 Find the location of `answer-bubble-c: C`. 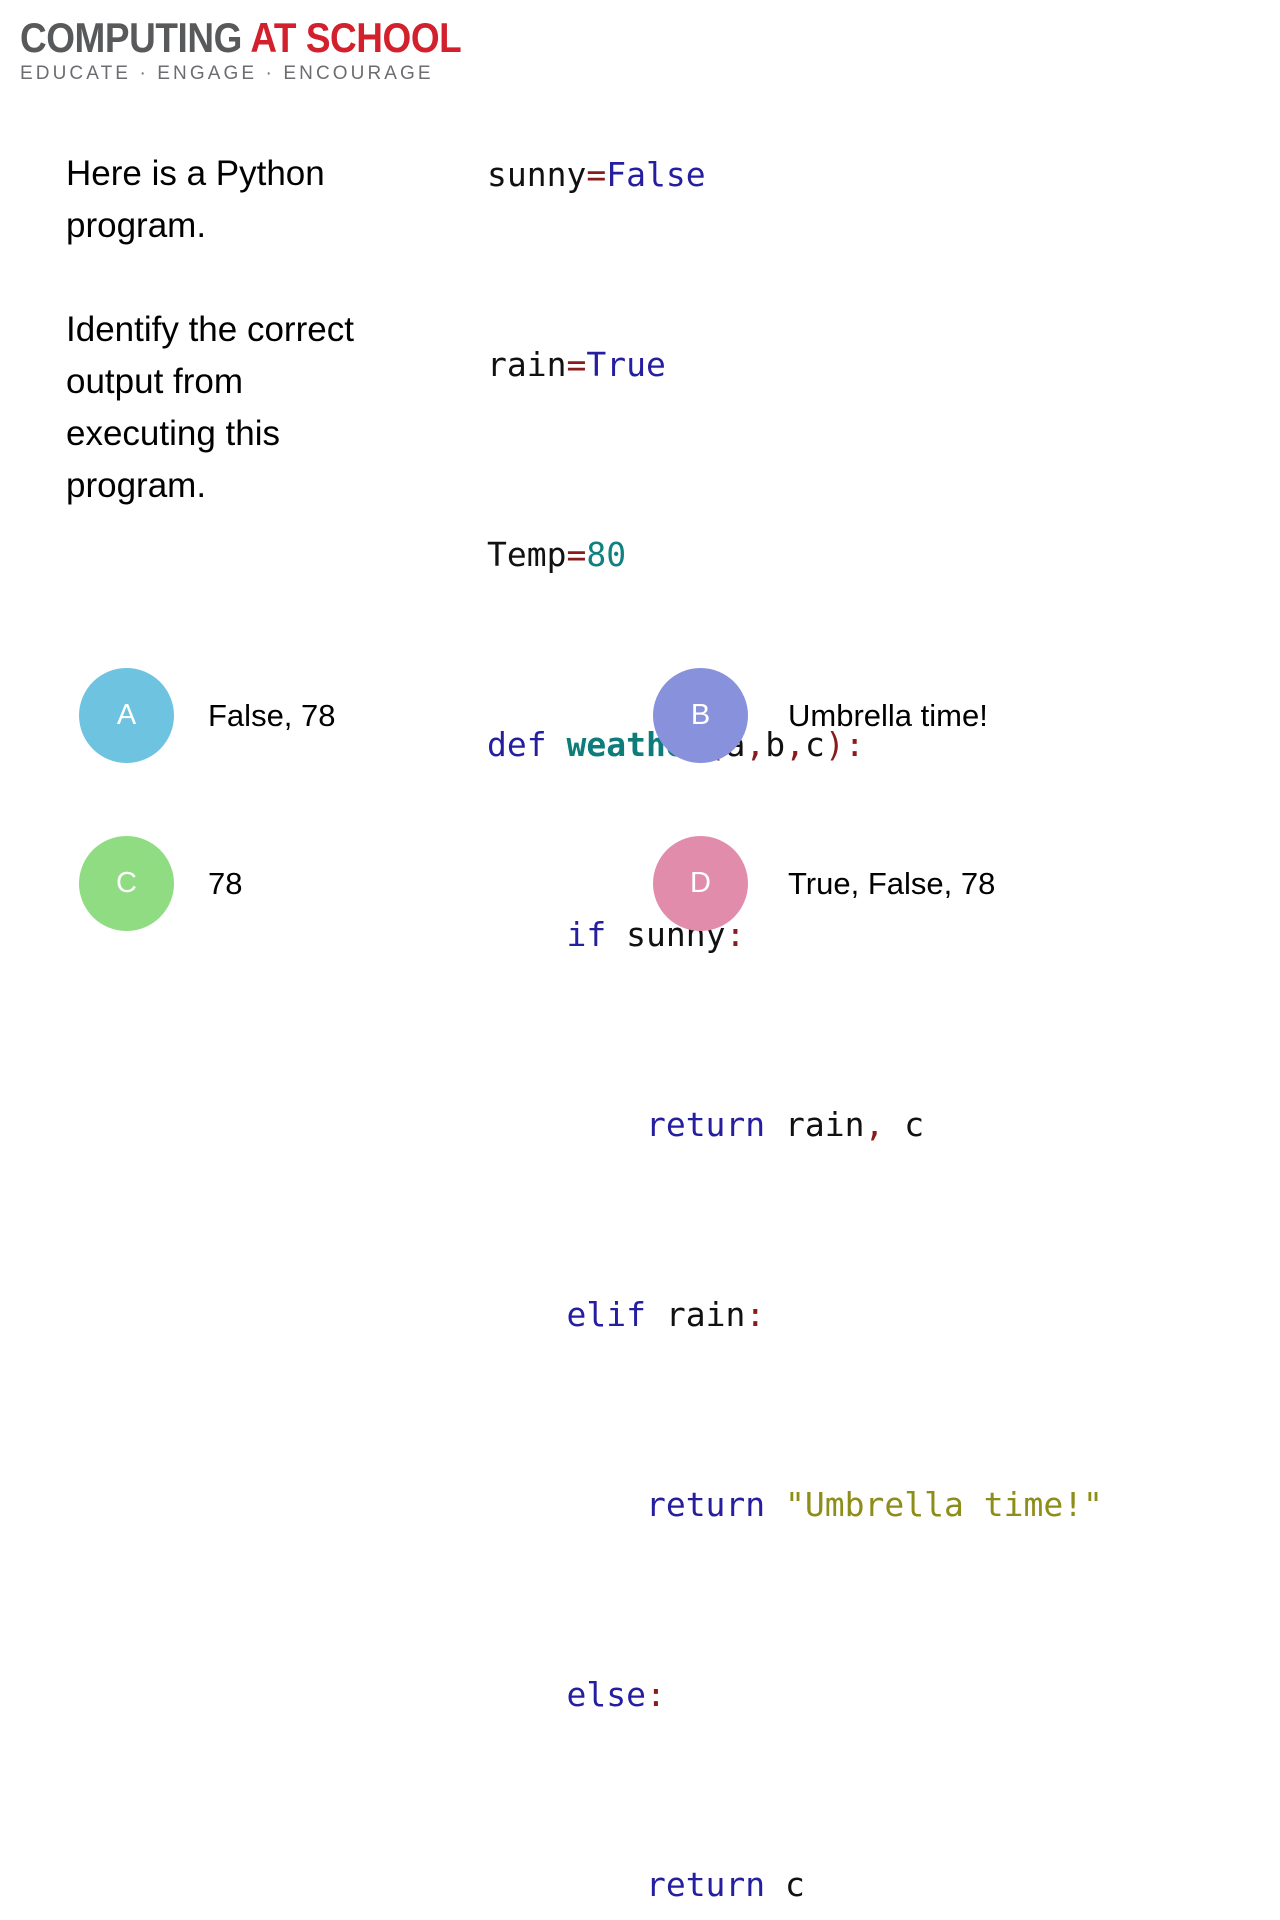

answer-bubble-c: C is located at coordinates (126, 883).